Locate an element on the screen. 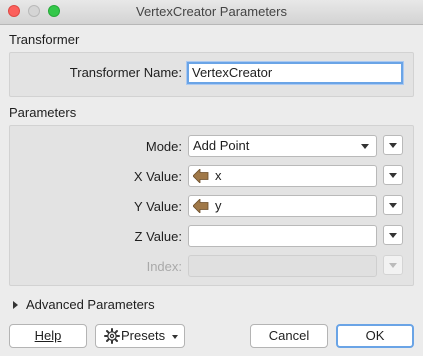  index-menu-button is located at coordinates (393, 265).